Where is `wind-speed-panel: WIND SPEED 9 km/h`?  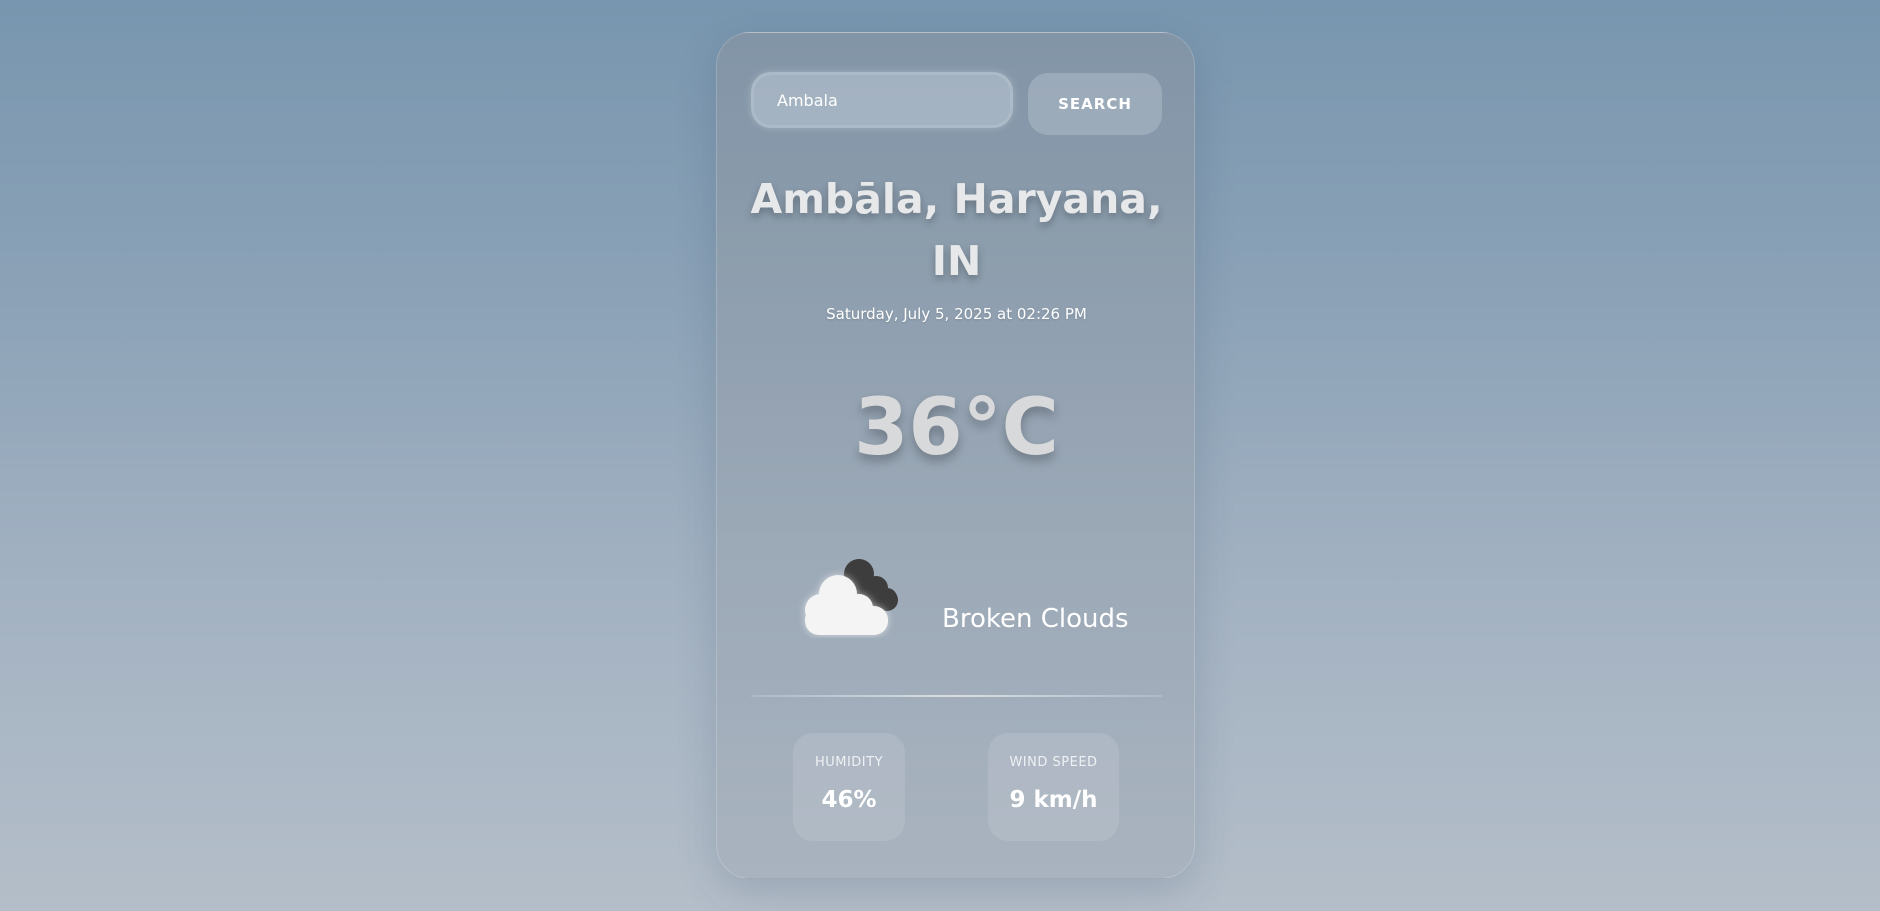
wind-speed-panel: WIND SPEED 9 km/h is located at coordinates (1053, 787).